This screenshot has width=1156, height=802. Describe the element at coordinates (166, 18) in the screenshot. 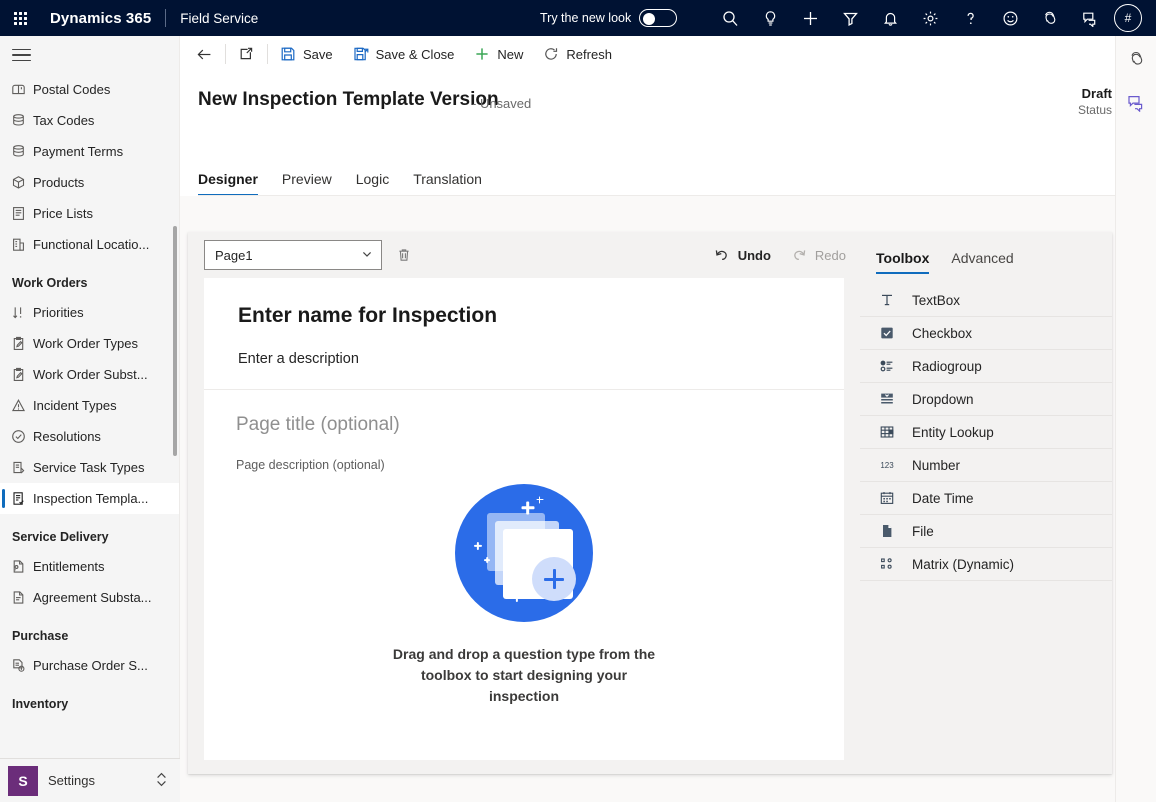

I see `header-divider` at that location.